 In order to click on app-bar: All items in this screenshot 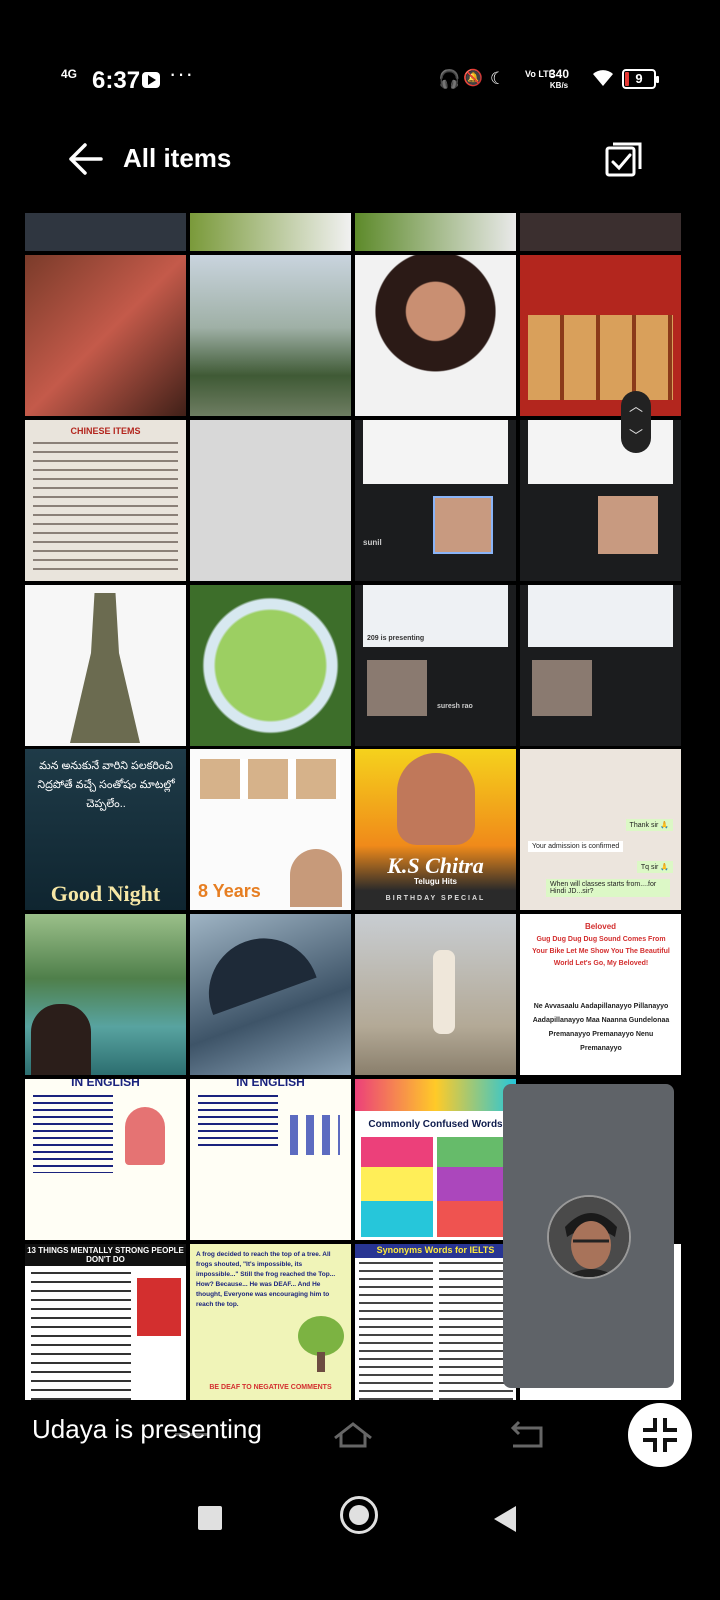, I will do `click(360, 160)`.